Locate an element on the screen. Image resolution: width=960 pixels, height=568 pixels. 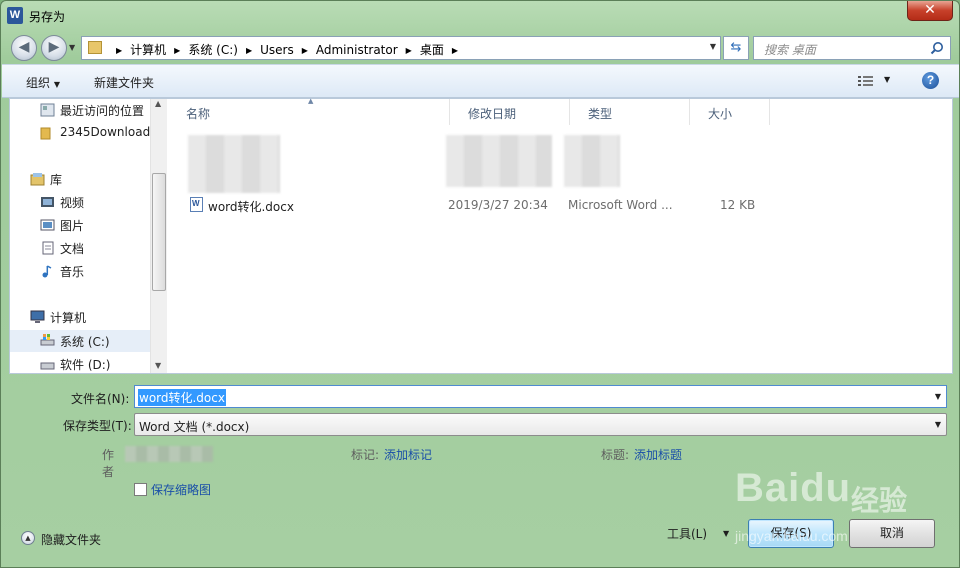
search-icon is located at coordinates (937, 48).